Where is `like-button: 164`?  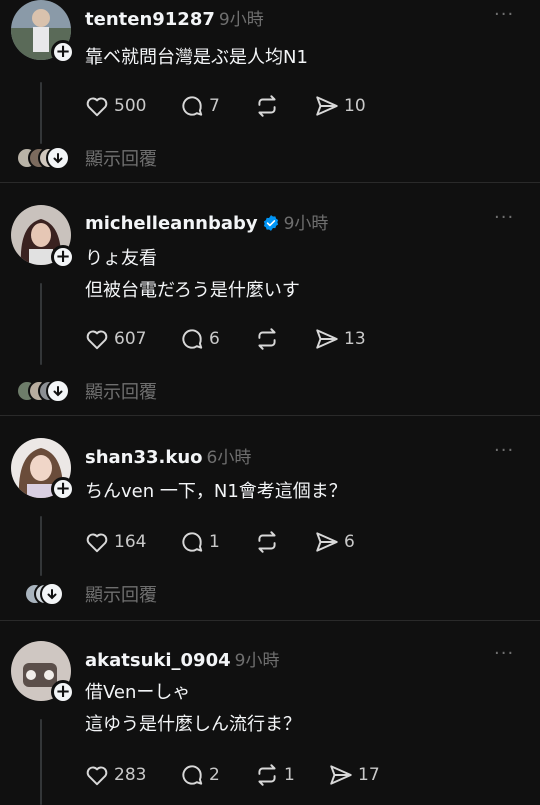
like-button: 164 is located at coordinates (115, 542).